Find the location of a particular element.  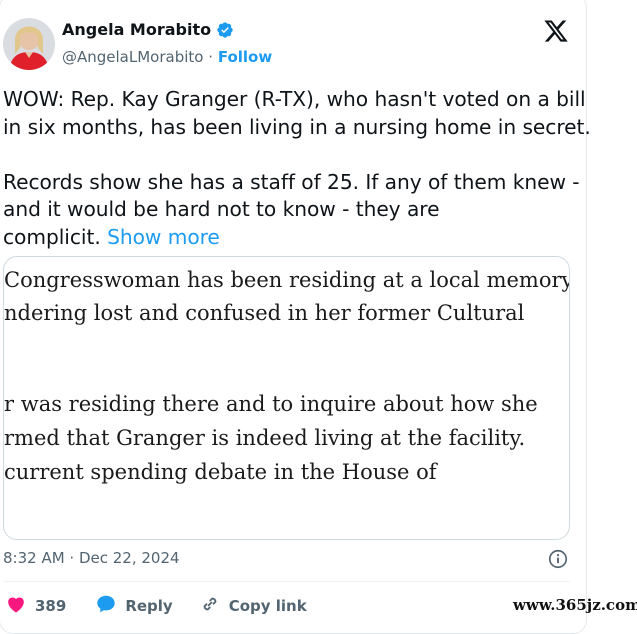

timestamp: 8:32 AM · Dec 22, 2024 is located at coordinates (91, 558).